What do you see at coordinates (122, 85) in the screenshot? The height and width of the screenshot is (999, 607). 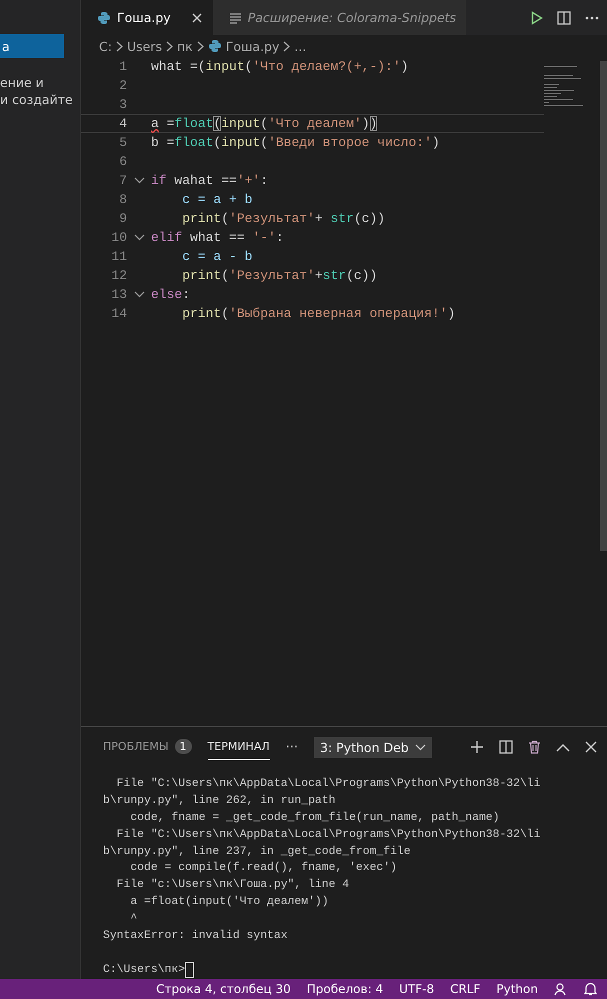 I see `line-number: 2` at bounding box center [122, 85].